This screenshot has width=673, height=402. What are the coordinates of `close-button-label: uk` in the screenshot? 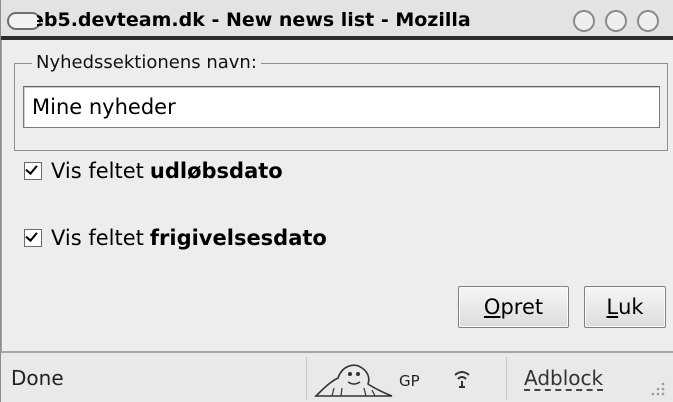 It's located at (631, 307).